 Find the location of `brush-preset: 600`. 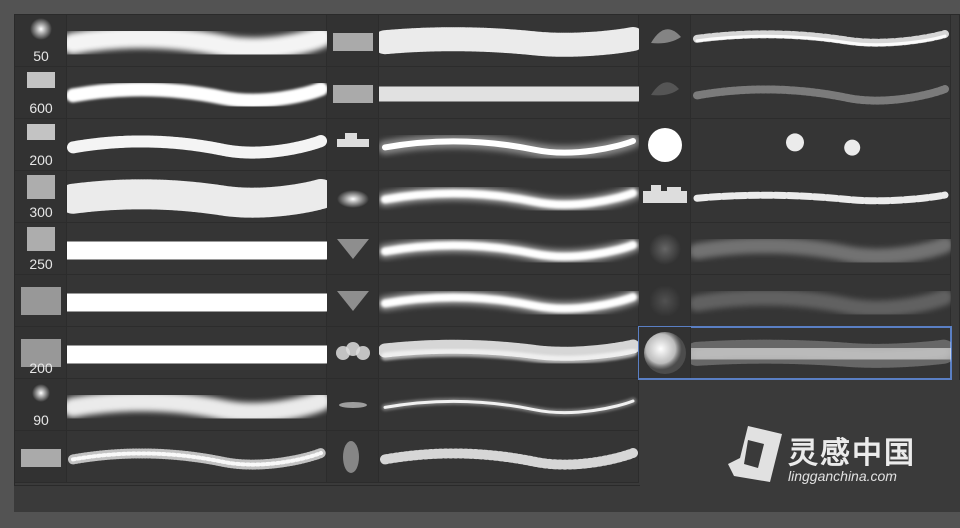

brush-preset: 600 is located at coordinates (171, 93).